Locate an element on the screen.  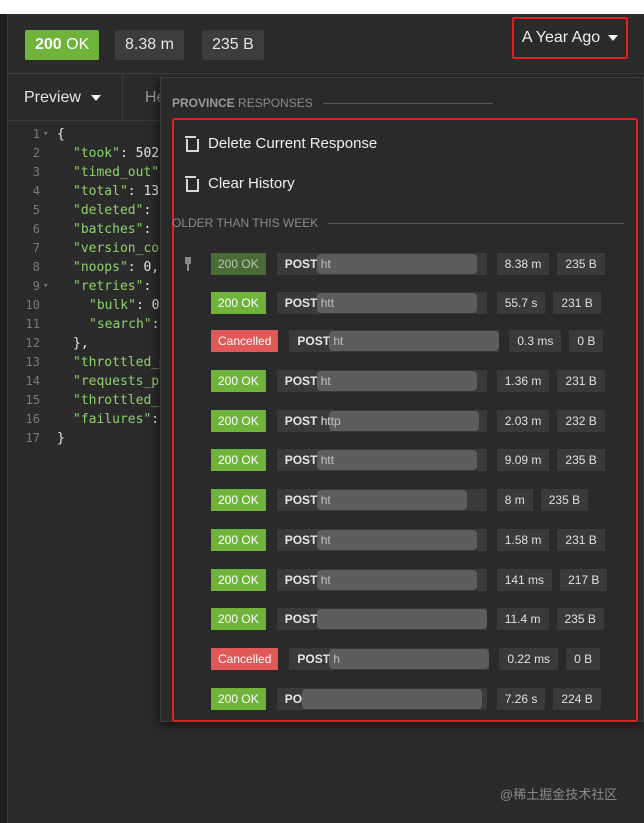
code-line: 17} is located at coordinates (88, 438).